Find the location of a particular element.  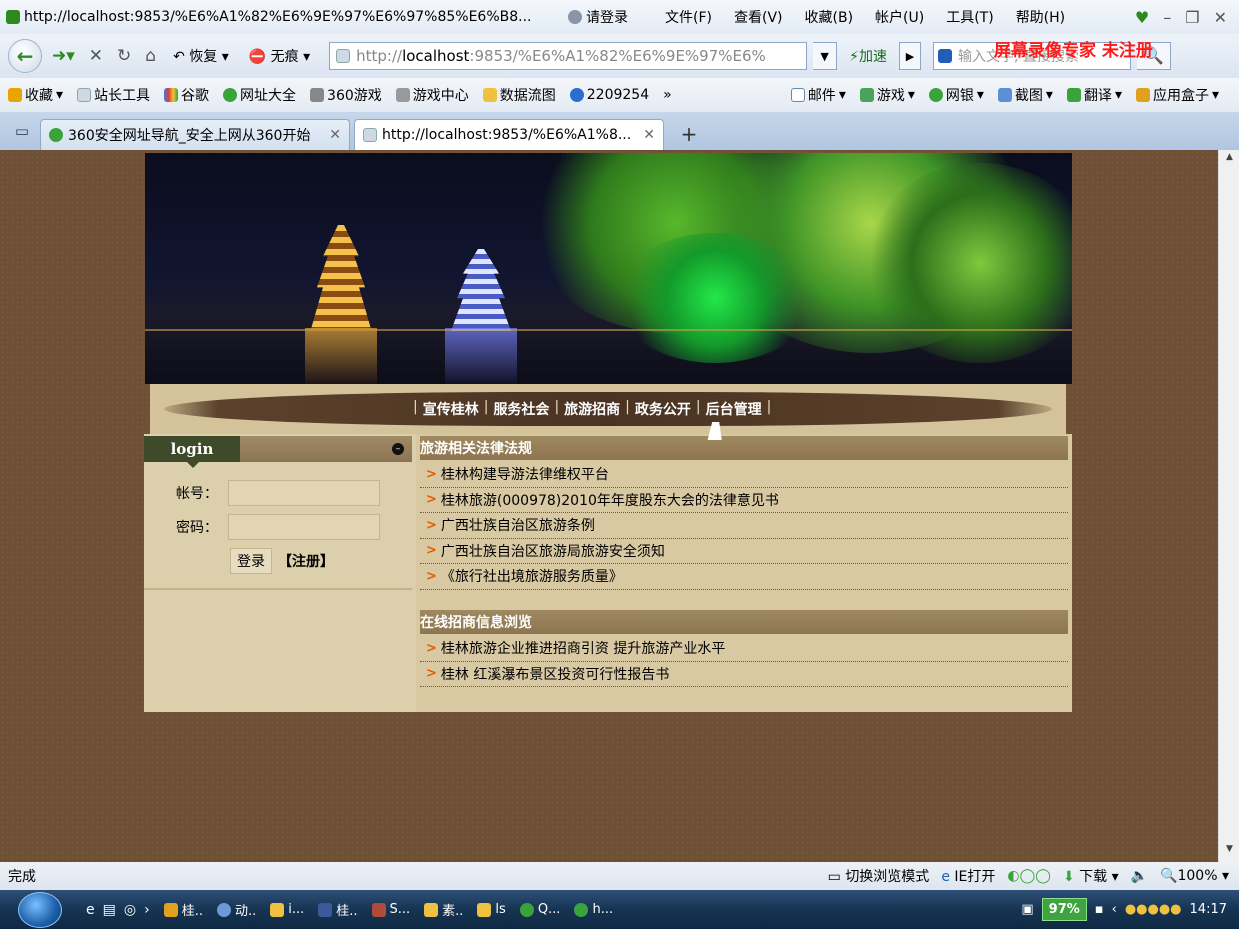

tray-expand-icon: ‹ is located at coordinates (1114, 909).